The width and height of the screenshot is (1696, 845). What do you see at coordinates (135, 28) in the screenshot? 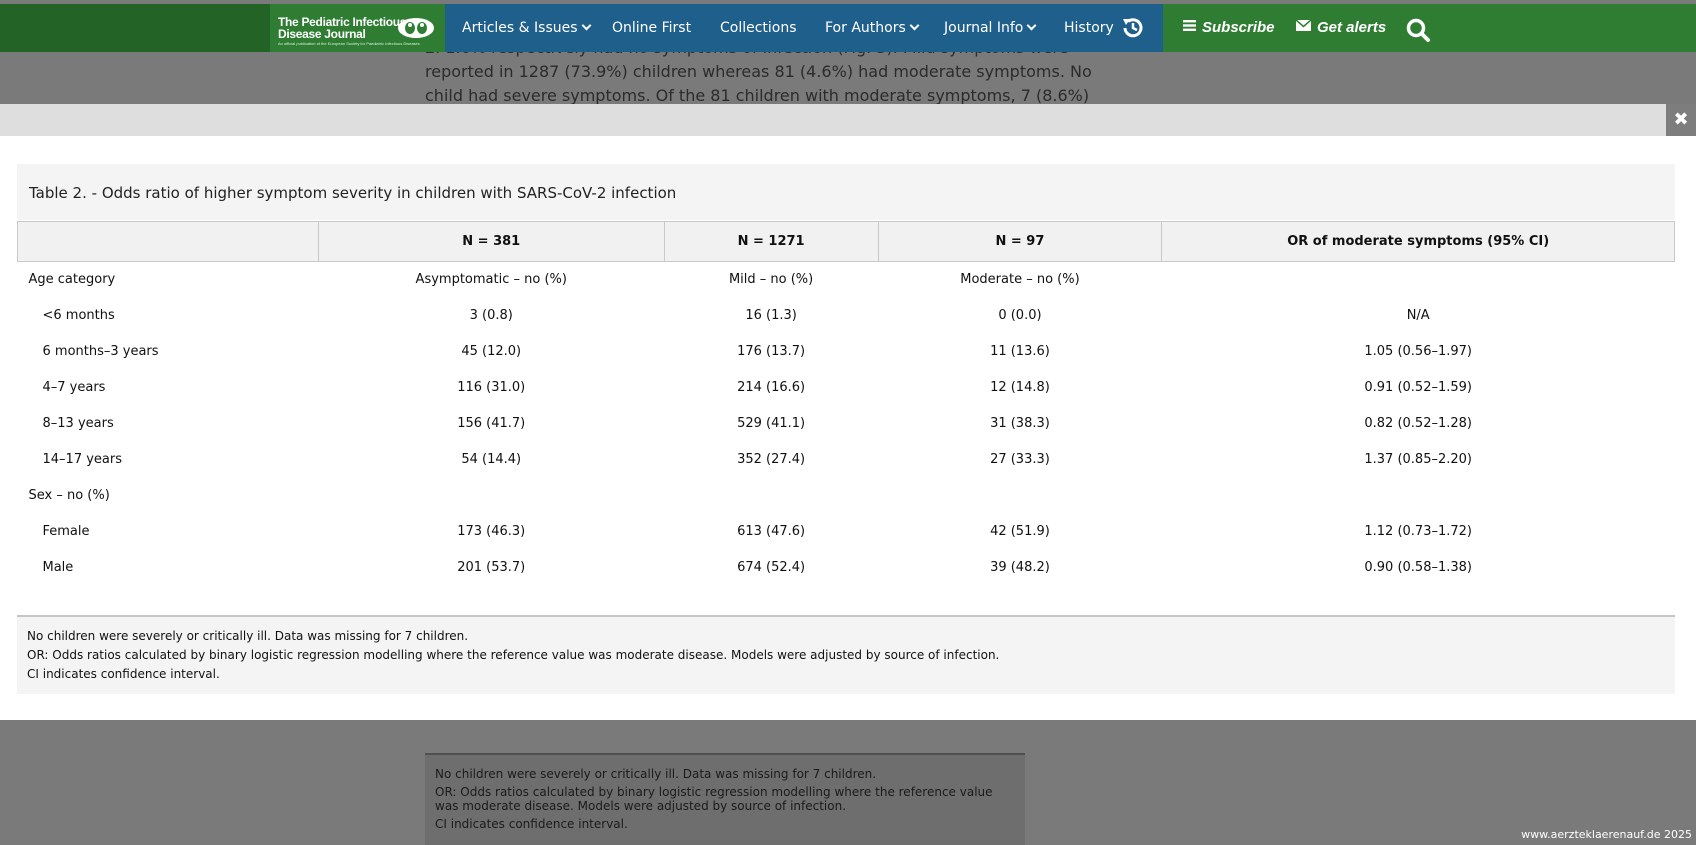
I see `nav-left-band` at bounding box center [135, 28].